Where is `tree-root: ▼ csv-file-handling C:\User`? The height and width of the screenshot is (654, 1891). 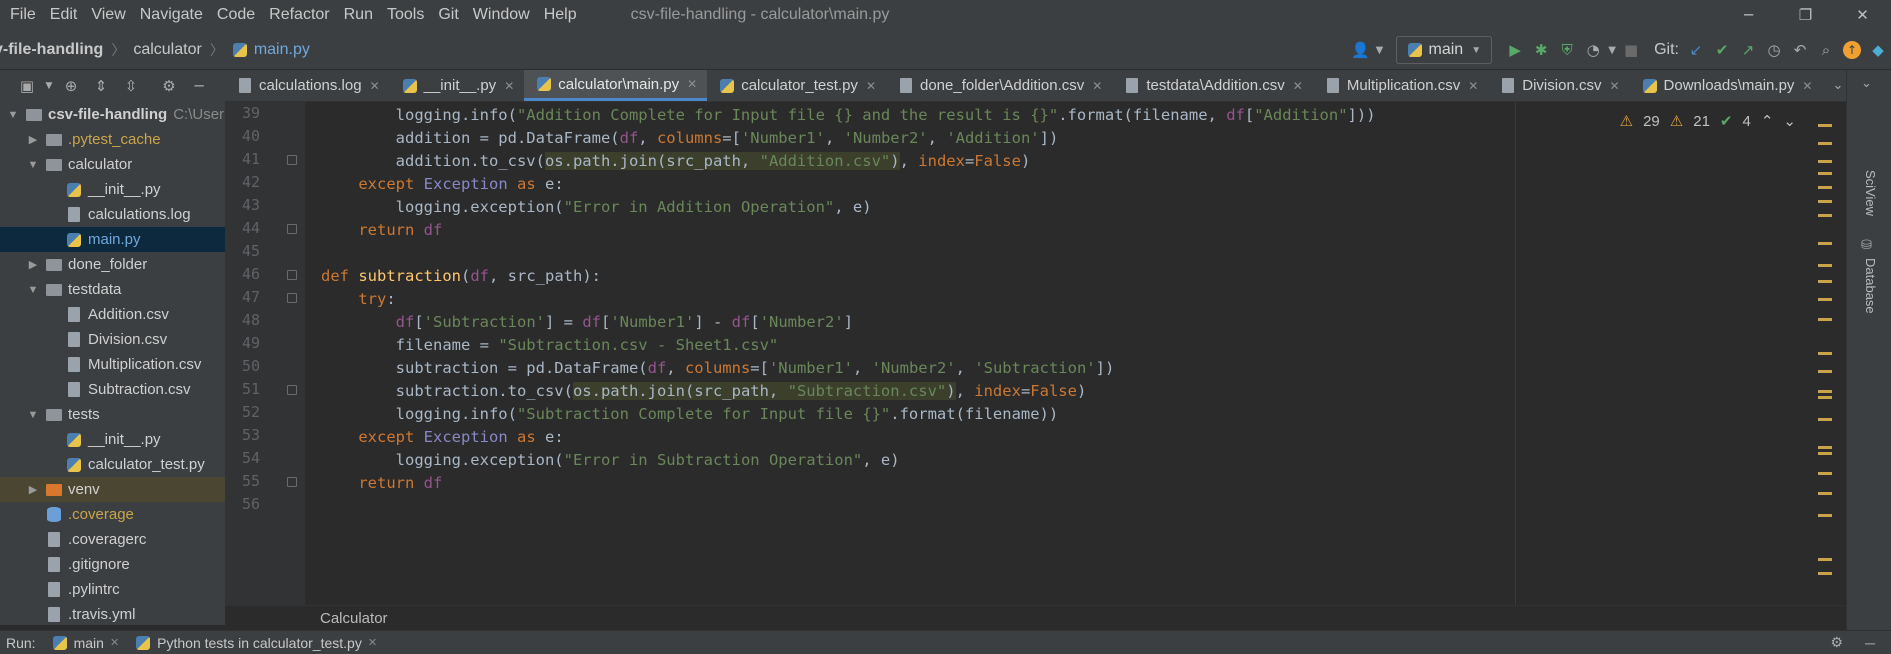
tree-root: ▼ csv-file-handling C:\User is located at coordinates (112, 114).